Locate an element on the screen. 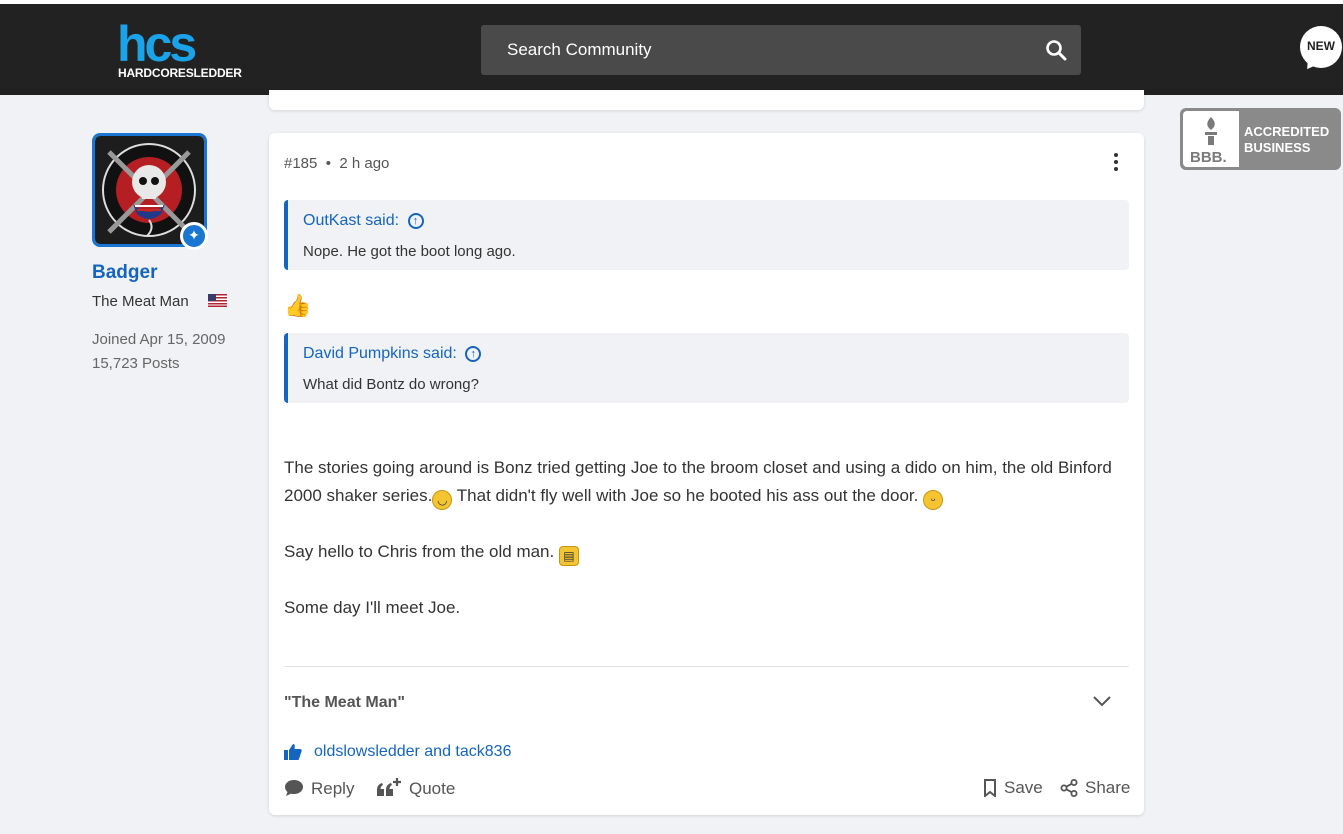 This screenshot has width=1343, height=834. save-label: Save is located at coordinates (1023, 787).